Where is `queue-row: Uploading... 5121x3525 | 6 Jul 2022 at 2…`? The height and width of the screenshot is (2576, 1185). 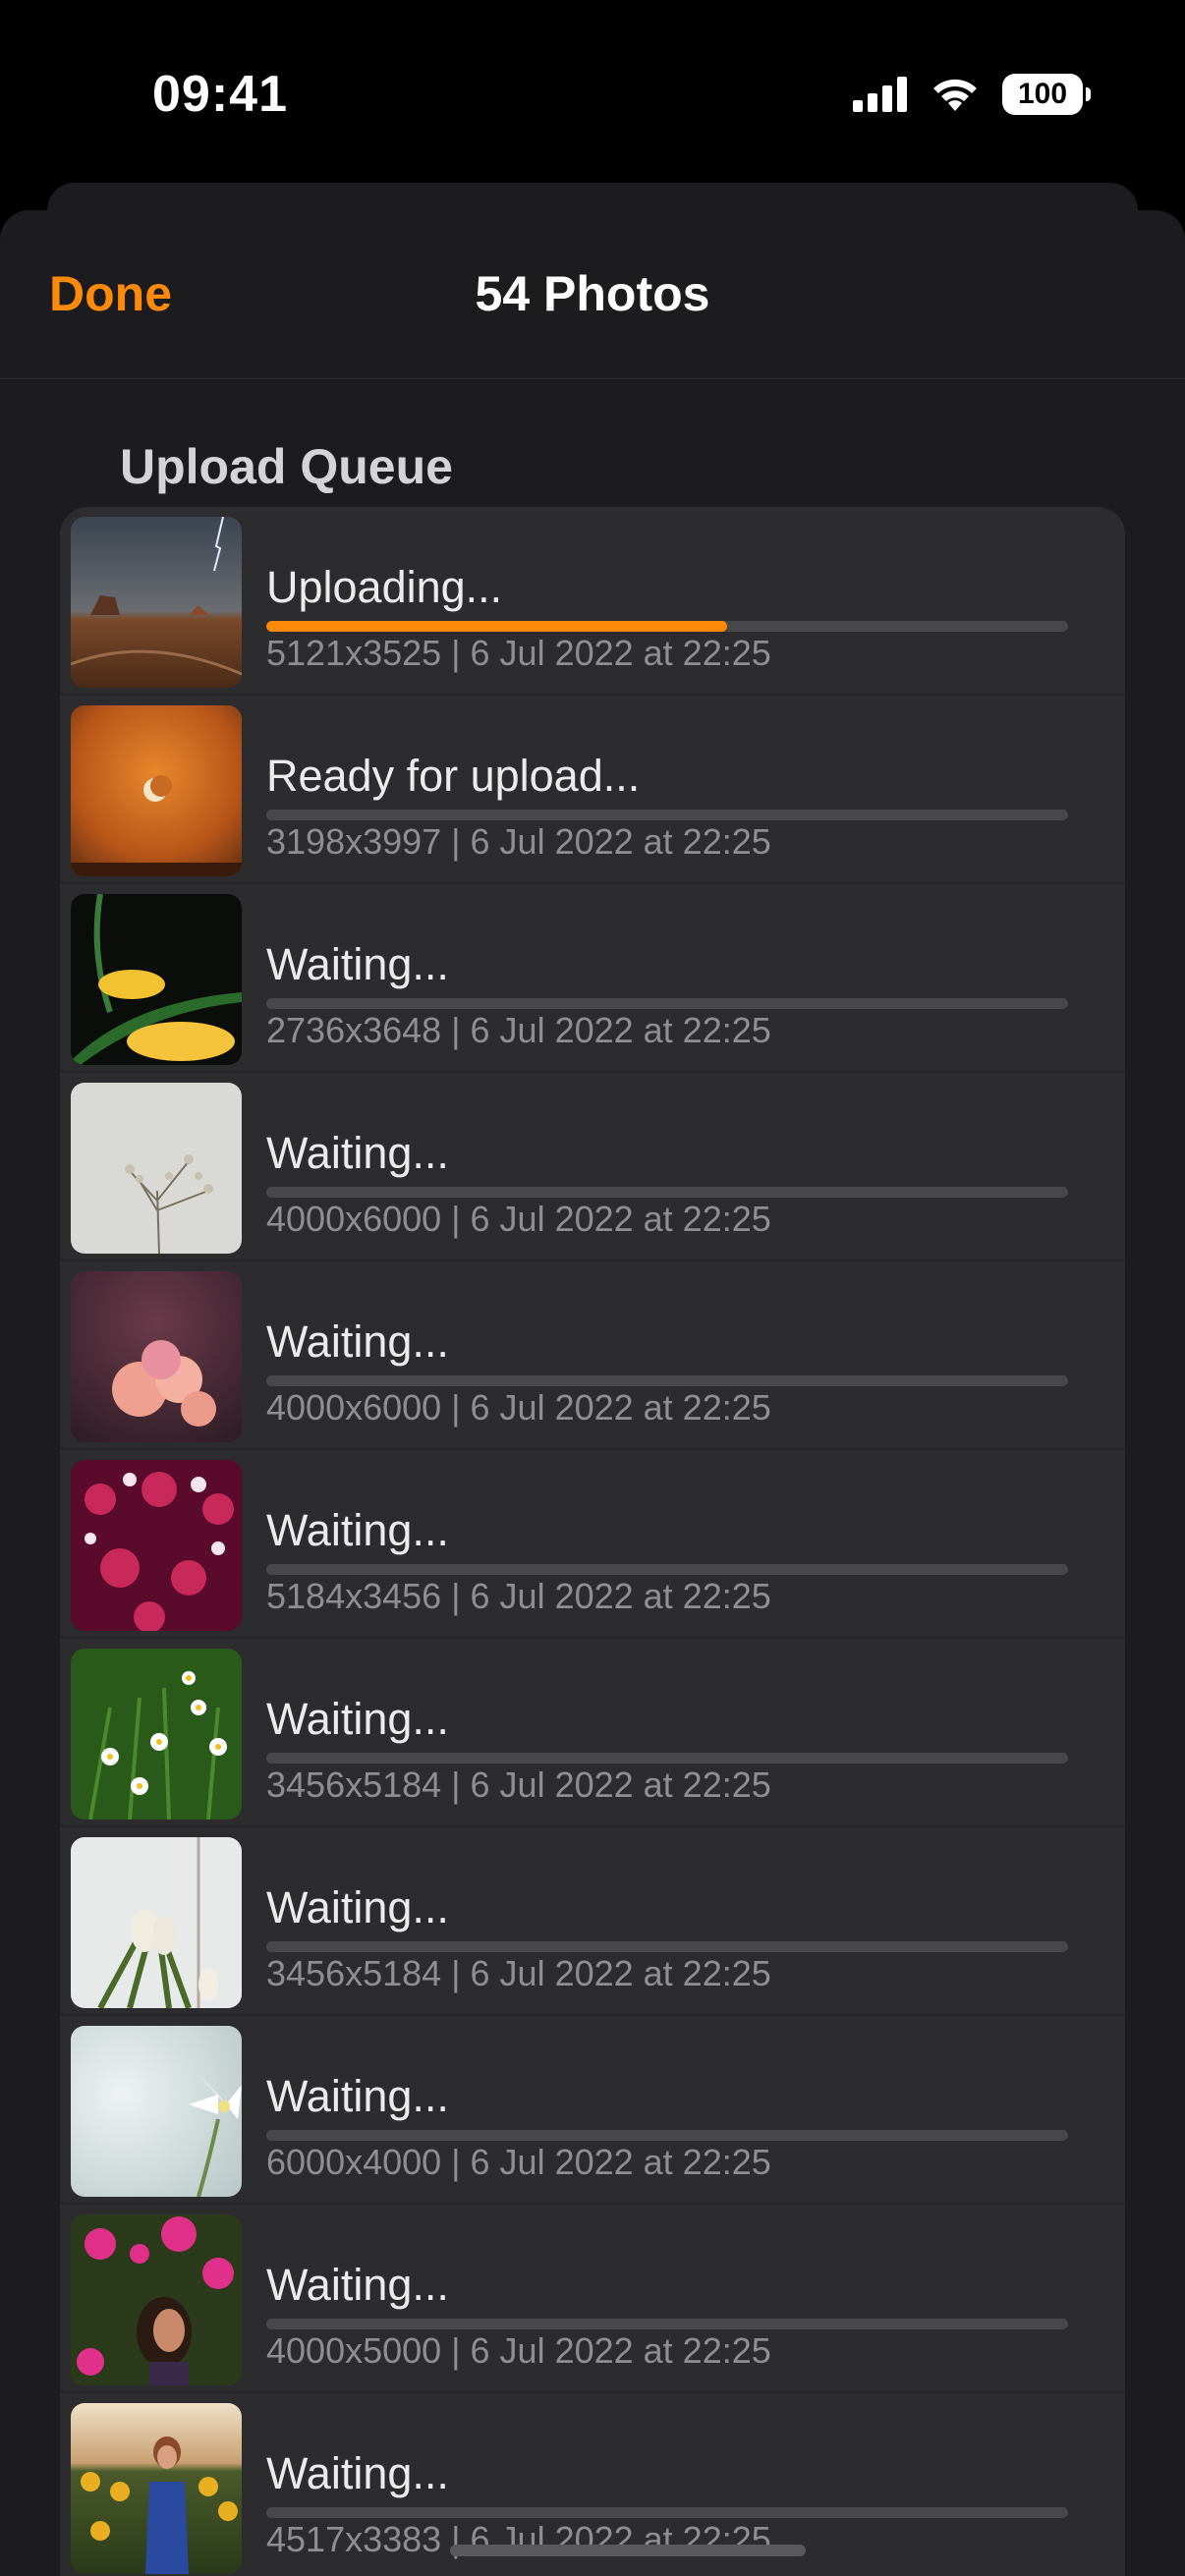
queue-row: Uploading... 5121x3525 | 6 Jul 2022 at 2… is located at coordinates (592, 601).